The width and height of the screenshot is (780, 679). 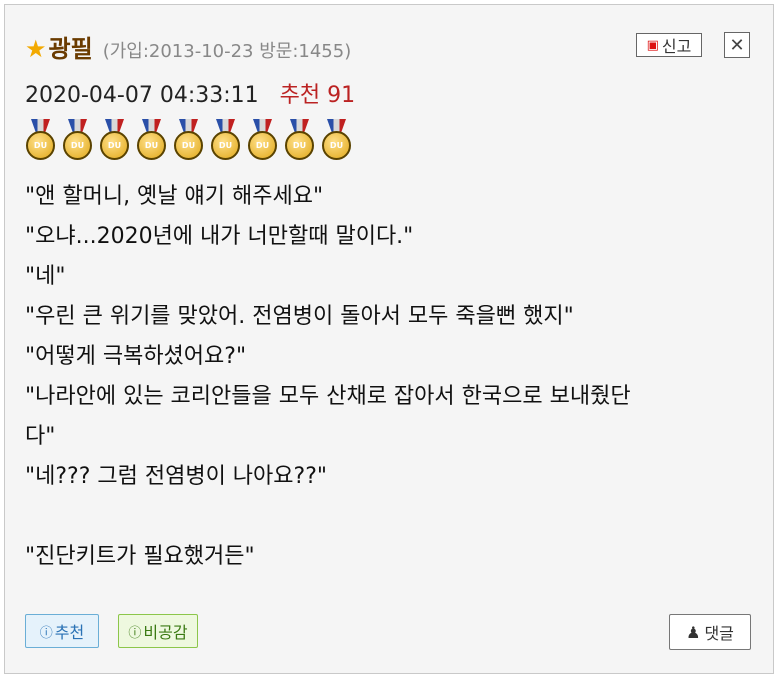 I want to click on author-header: ★ 광필 (가입:2013-10-23 방문:1455), so click(x=188, y=46).